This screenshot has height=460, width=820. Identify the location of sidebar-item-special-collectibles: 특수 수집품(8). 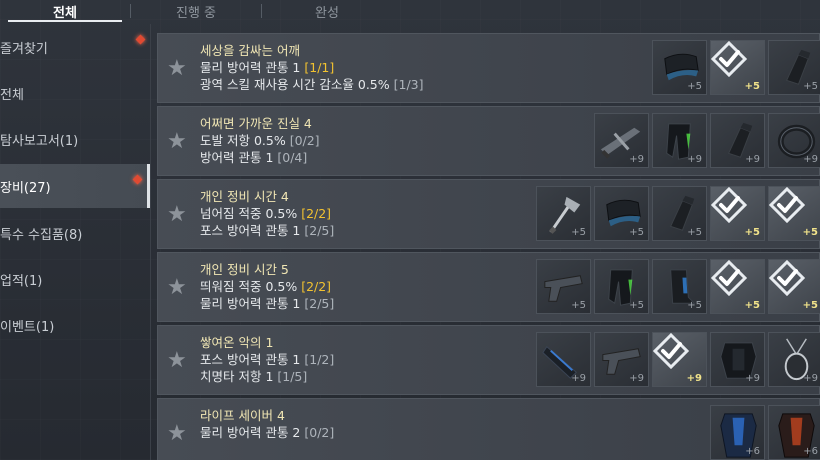
(75, 233).